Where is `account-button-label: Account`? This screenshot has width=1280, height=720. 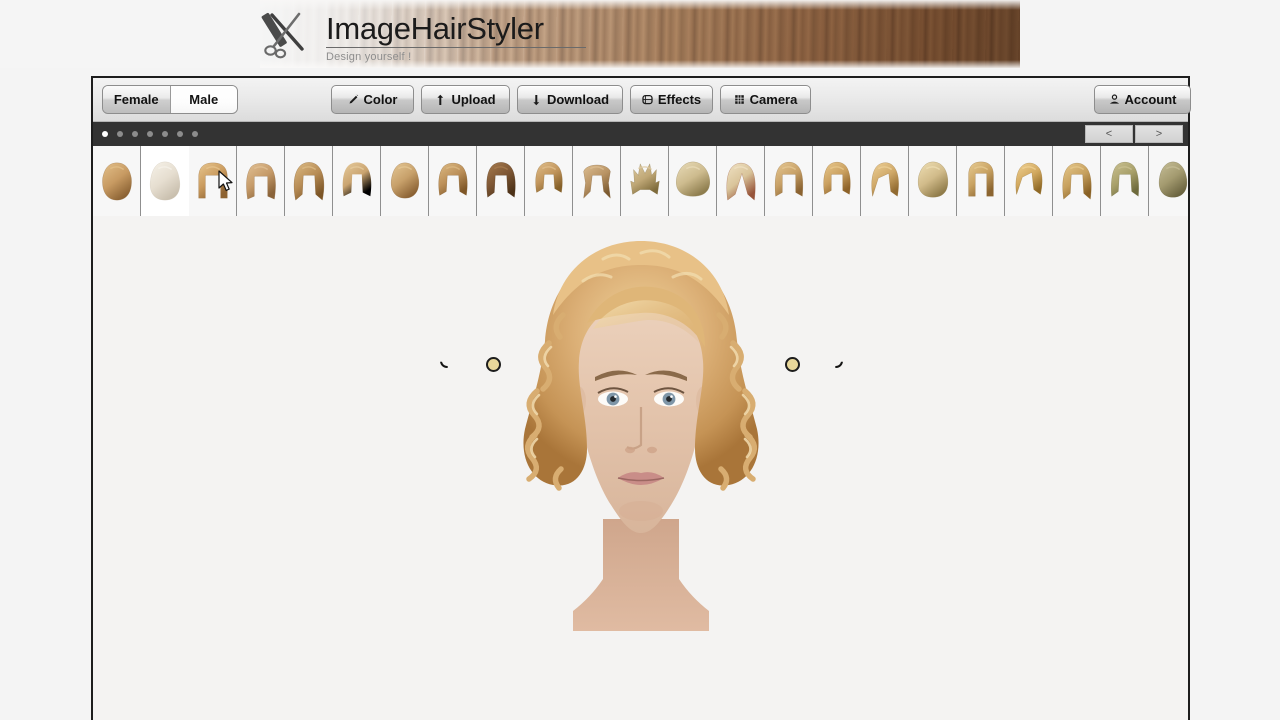 account-button-label: Account is located at coordinates (1150, 99).